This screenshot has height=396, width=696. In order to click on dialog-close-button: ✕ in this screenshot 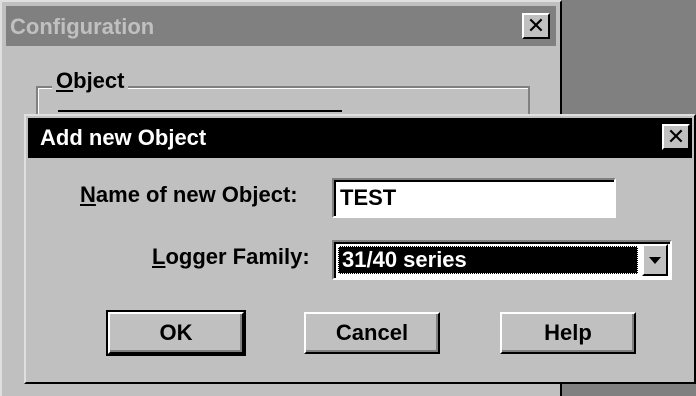, I will do `click(676, 137)`.